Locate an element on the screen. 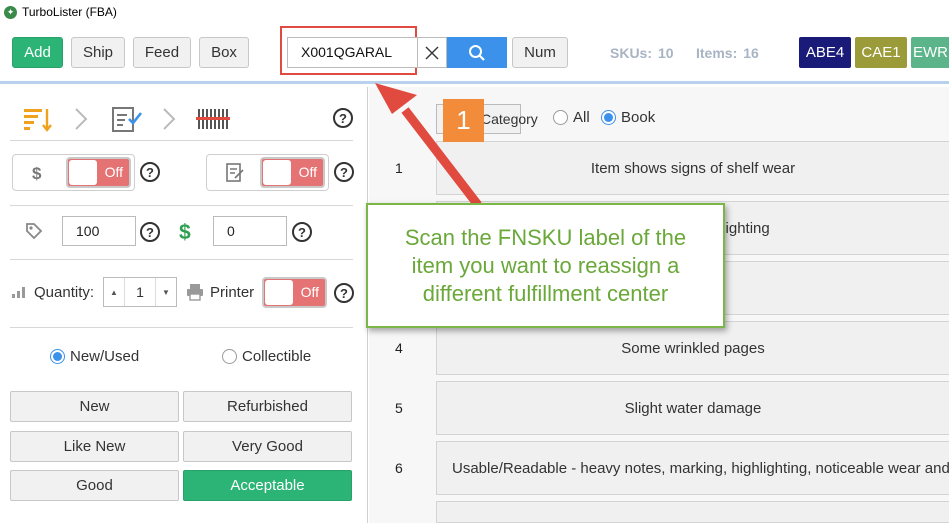 This screenshot has height=523, width=949. fc-button-0: ABE4 is located at coordinates (825, 52).